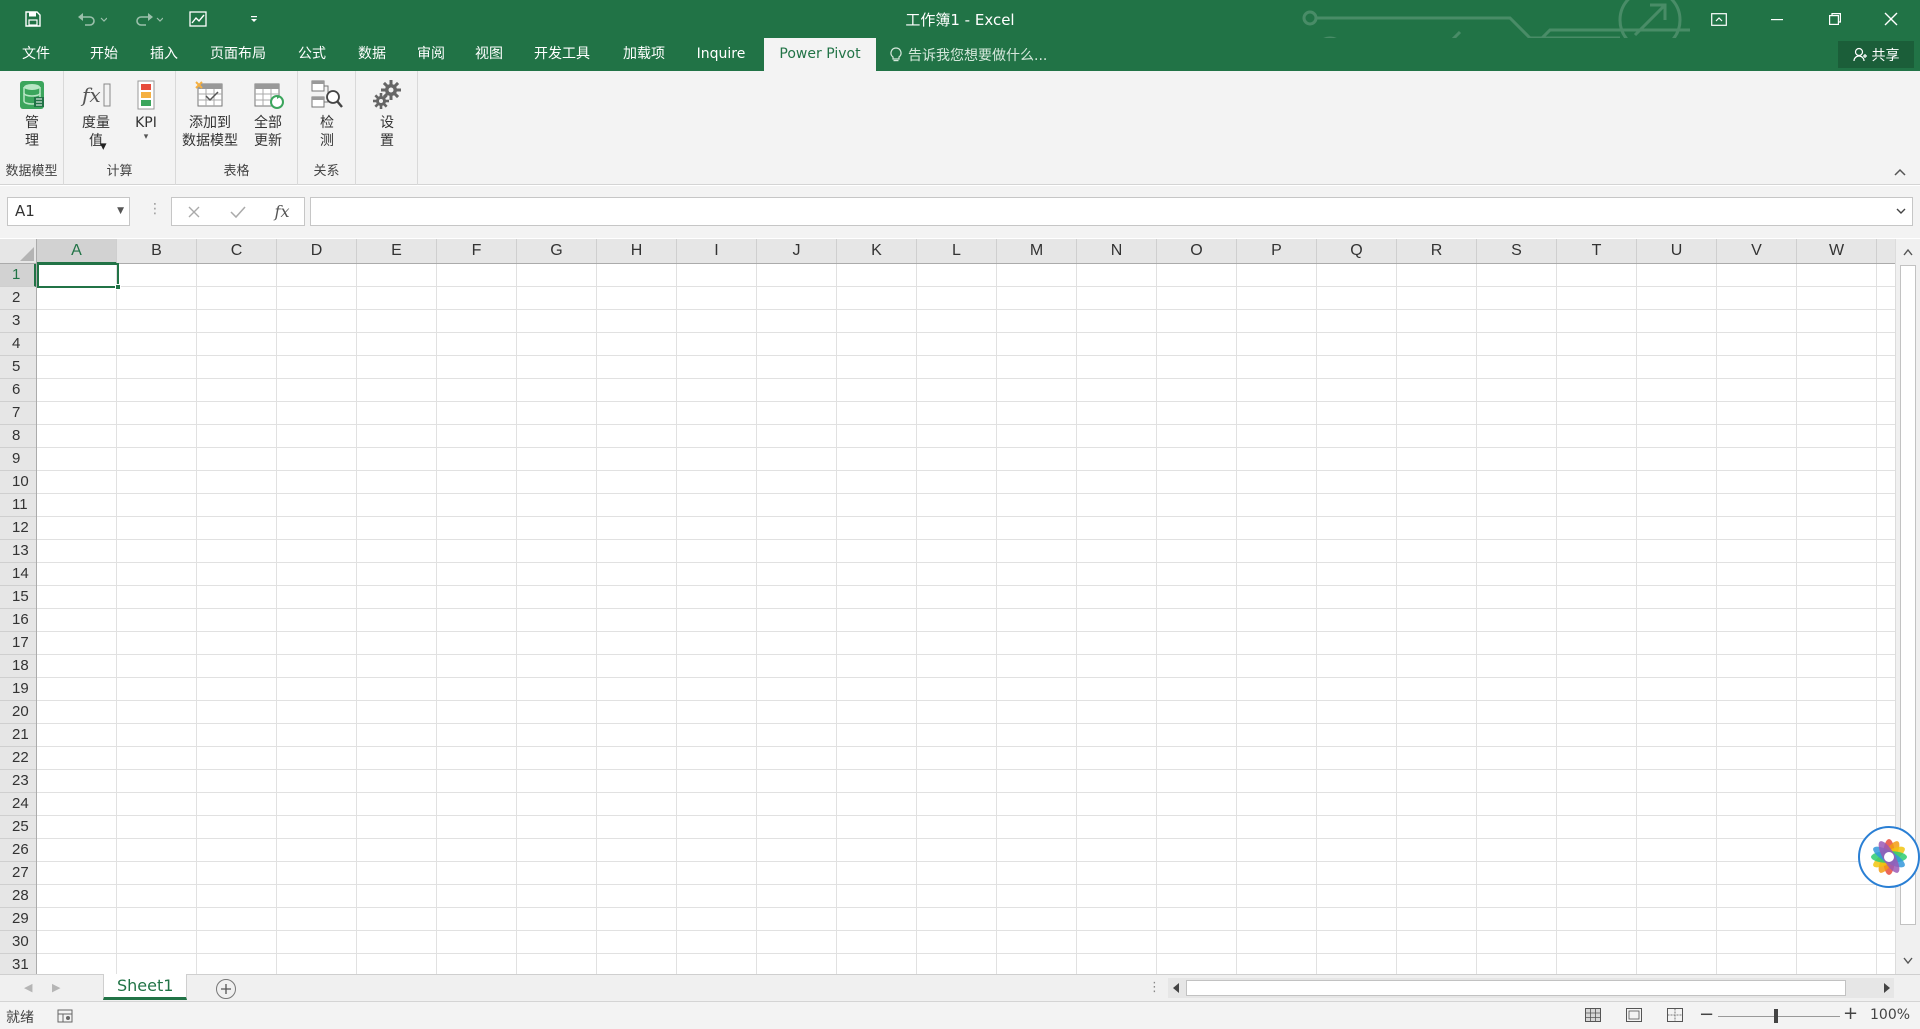 The width and height of the screenshot is (1920, 1029). Describe the element at coordinates (18, 712) in the screenshot. I see `row-header: 20` at that location.